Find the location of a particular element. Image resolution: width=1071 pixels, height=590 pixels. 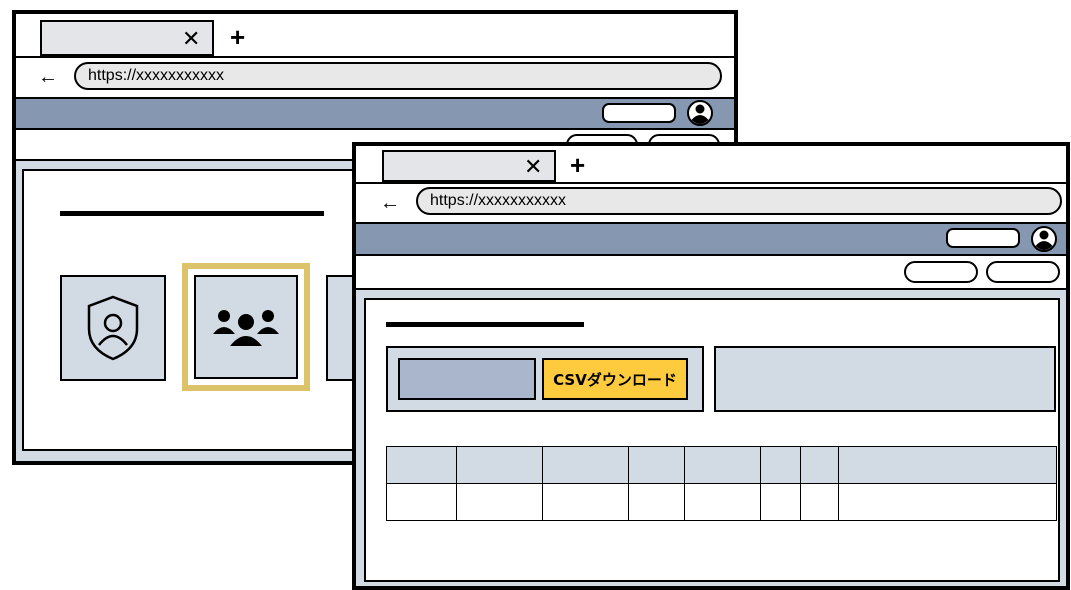

filter-group: CSVダウンロード is located at coordinates (545, 379).